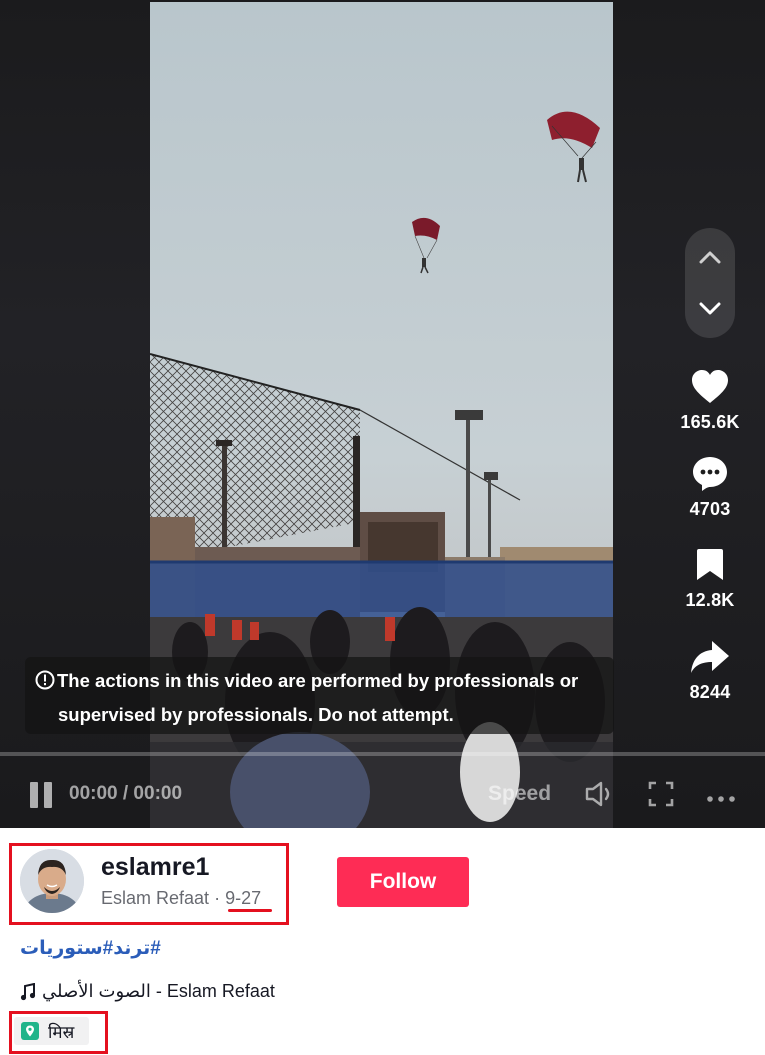 The height and width of the screenshot is (1055, 765). I want to click on share-icon, so click(710, 657).